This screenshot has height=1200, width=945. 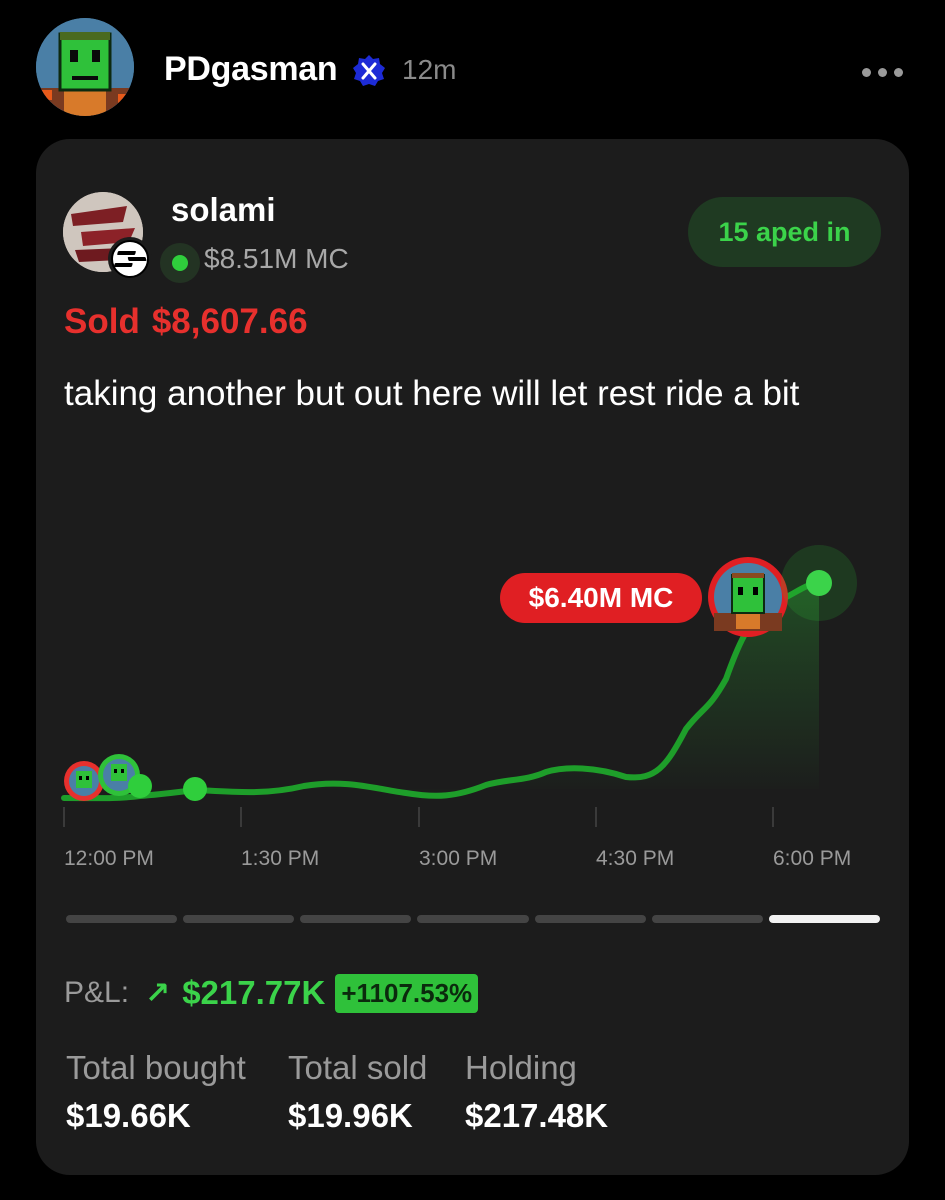 What do you see at coordinates (472, 70) in the screenshot?
I see `post-header: PDgasman 12m` at bounding box center [472, 70].